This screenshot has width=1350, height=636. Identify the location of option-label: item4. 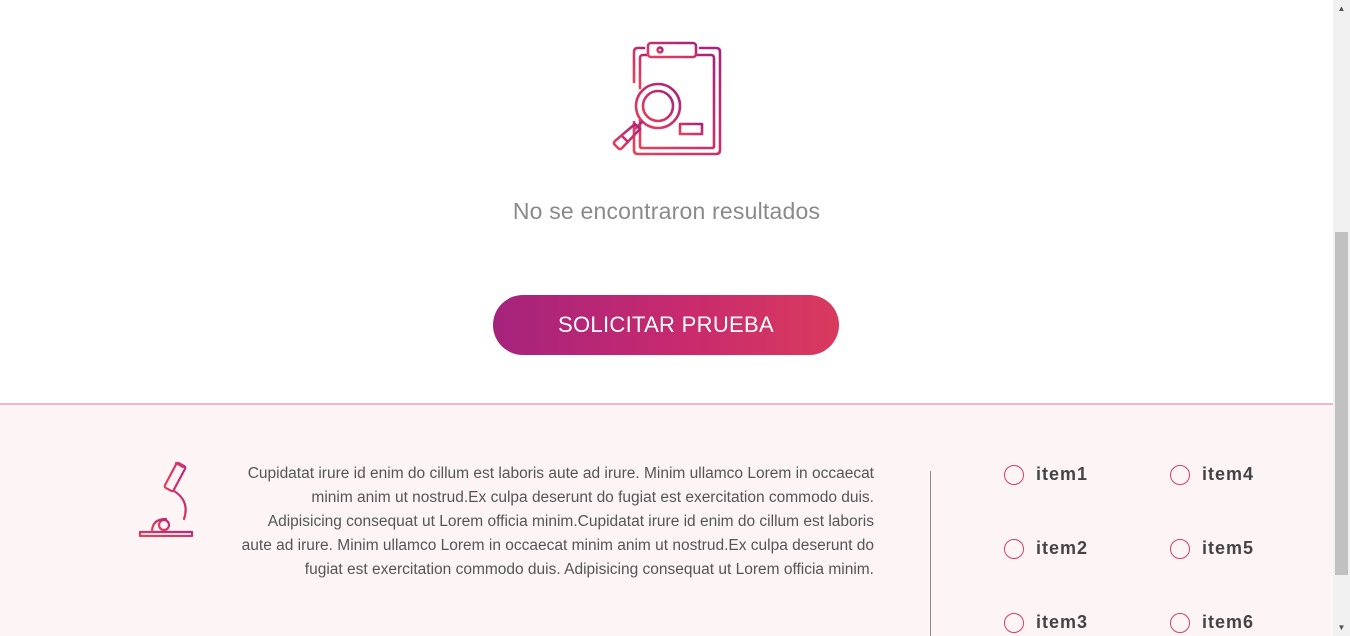
(1228, 474).